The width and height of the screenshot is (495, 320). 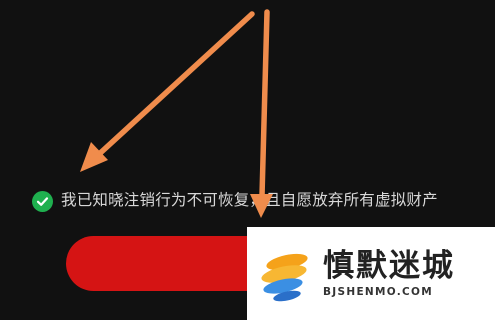 What do you see at coordinates (284, 277) in the screenshot?
I see `swirl-logo-icon` at bounding box center [284, 277].